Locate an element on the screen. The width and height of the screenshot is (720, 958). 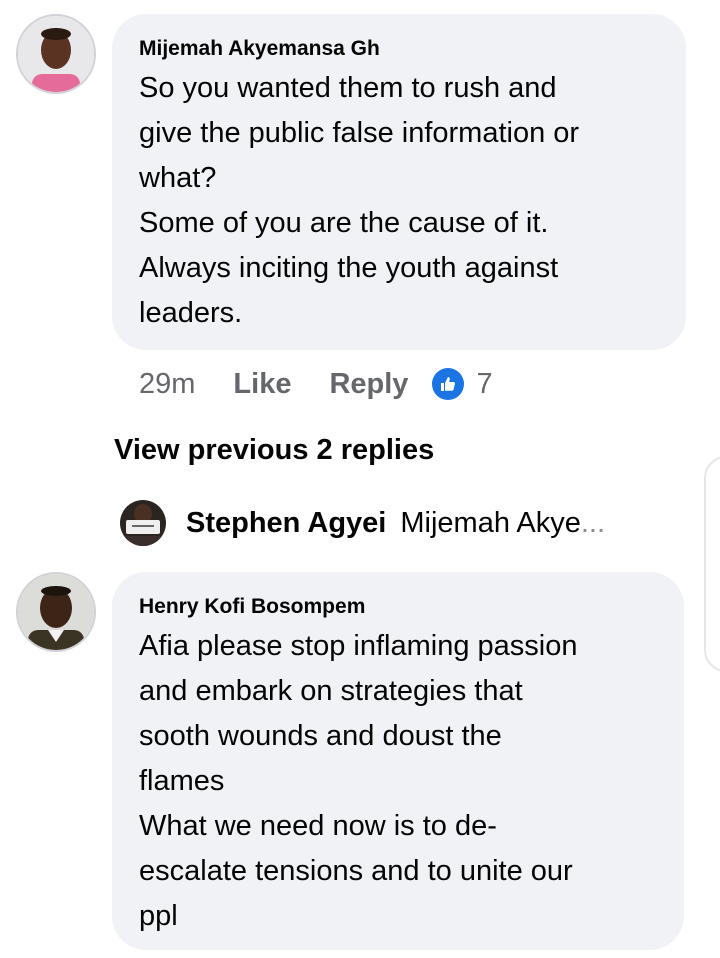
reply-button: Reply is located at coordinates (368, 384).